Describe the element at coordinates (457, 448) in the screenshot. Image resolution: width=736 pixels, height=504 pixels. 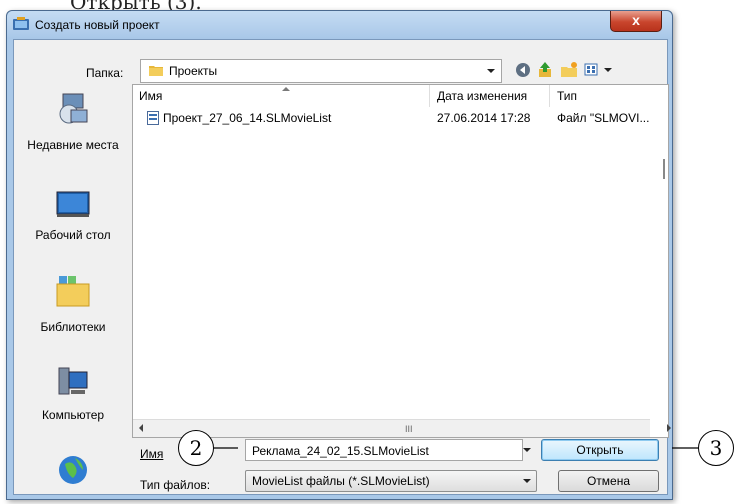
I see `callout-lines` at that location.